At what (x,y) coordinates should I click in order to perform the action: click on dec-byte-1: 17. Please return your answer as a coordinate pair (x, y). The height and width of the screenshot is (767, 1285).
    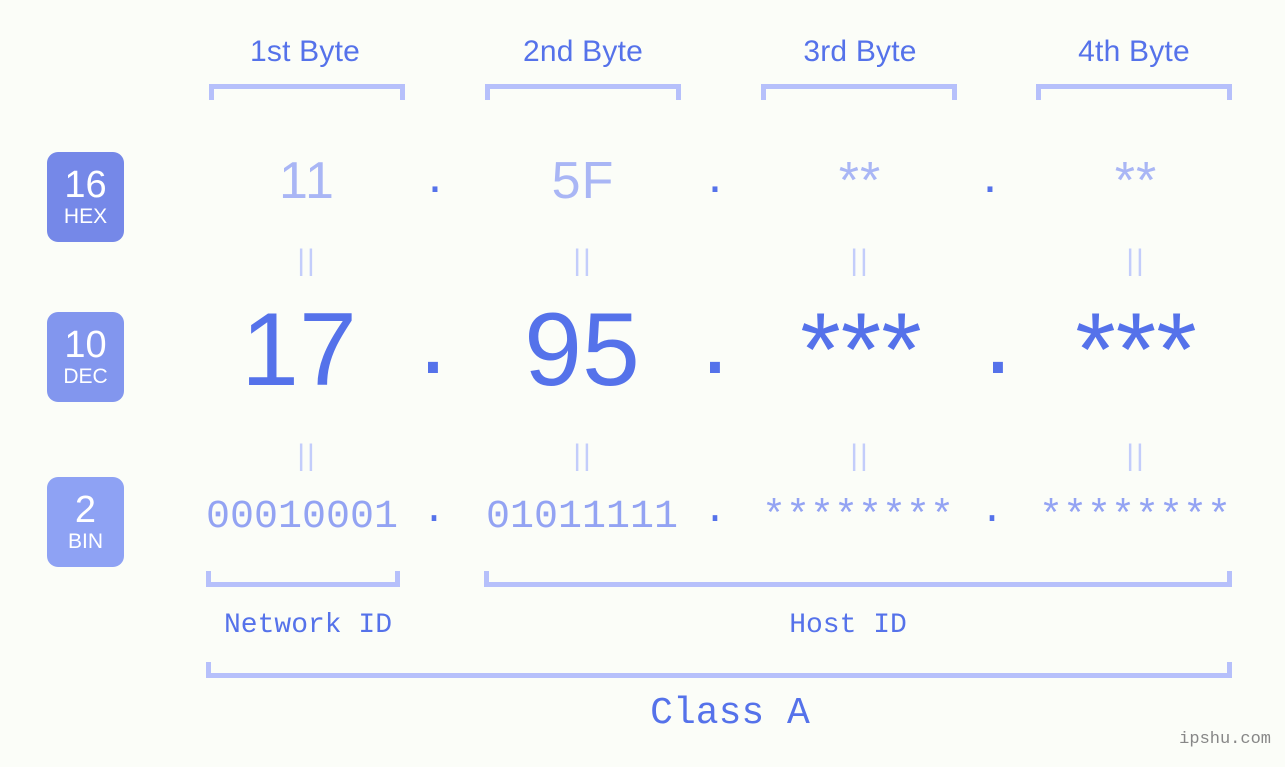
    Looking at the image, I should click on (299, 350).